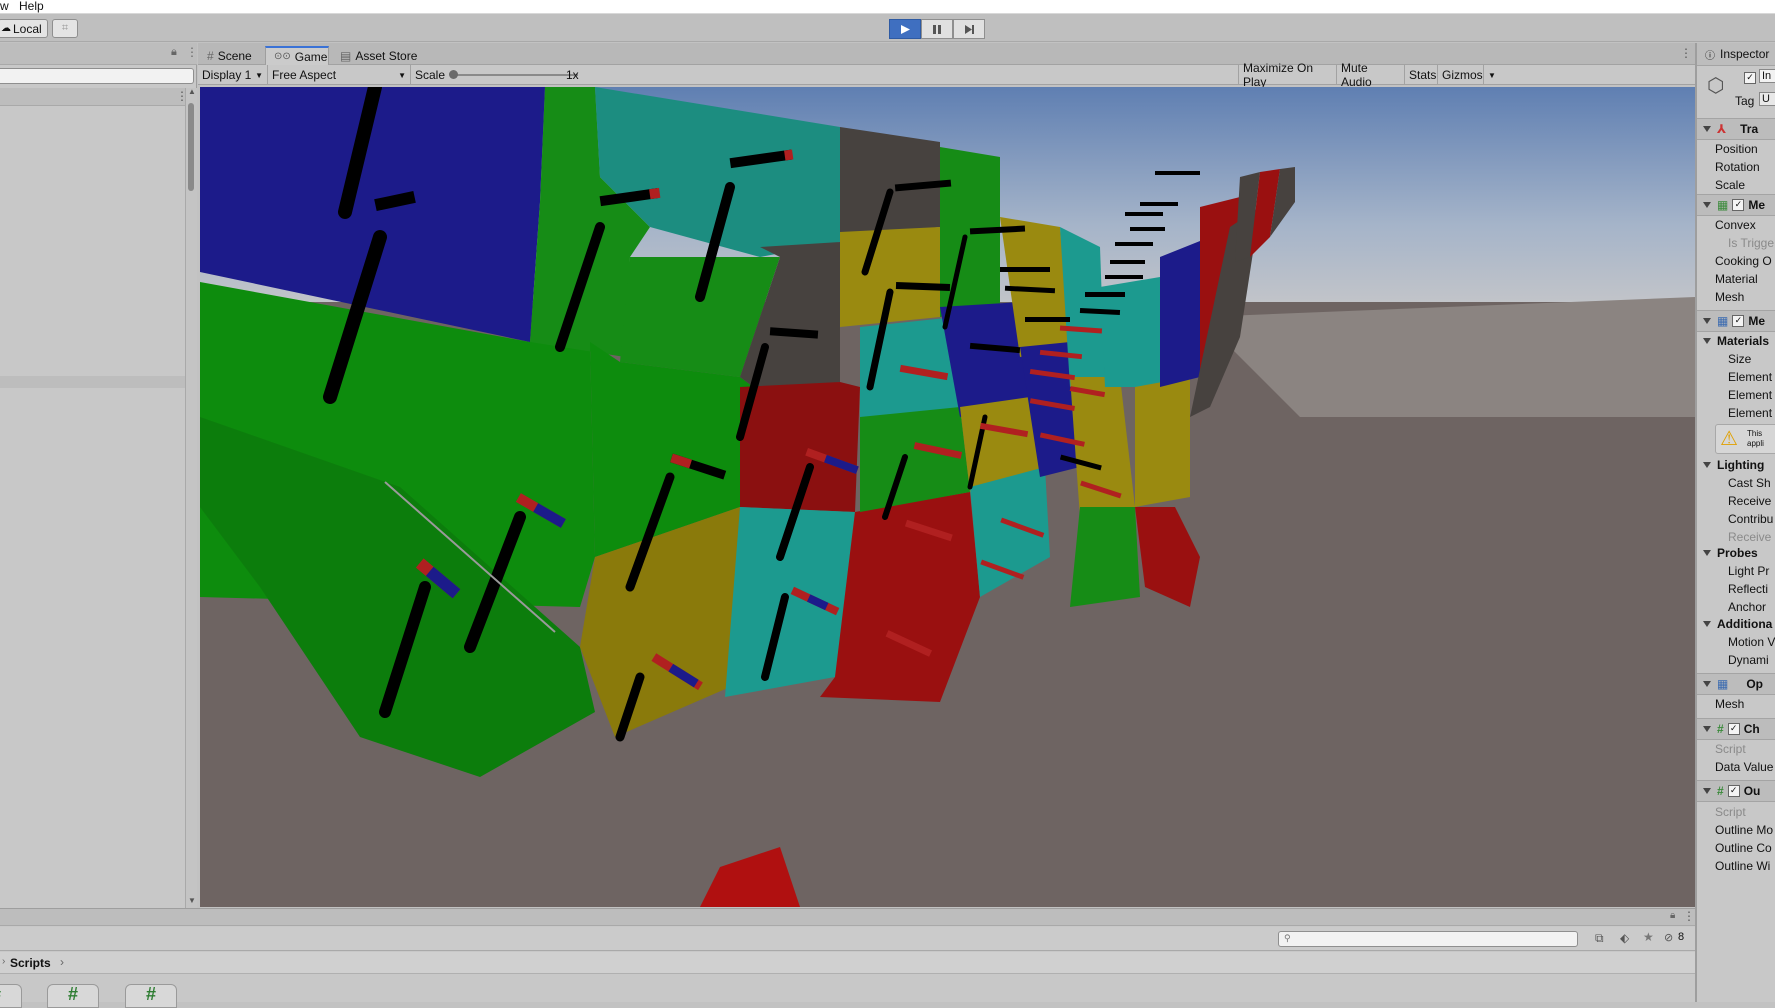  I want to click on lighting-title: Lighting, so click(1741, 465).